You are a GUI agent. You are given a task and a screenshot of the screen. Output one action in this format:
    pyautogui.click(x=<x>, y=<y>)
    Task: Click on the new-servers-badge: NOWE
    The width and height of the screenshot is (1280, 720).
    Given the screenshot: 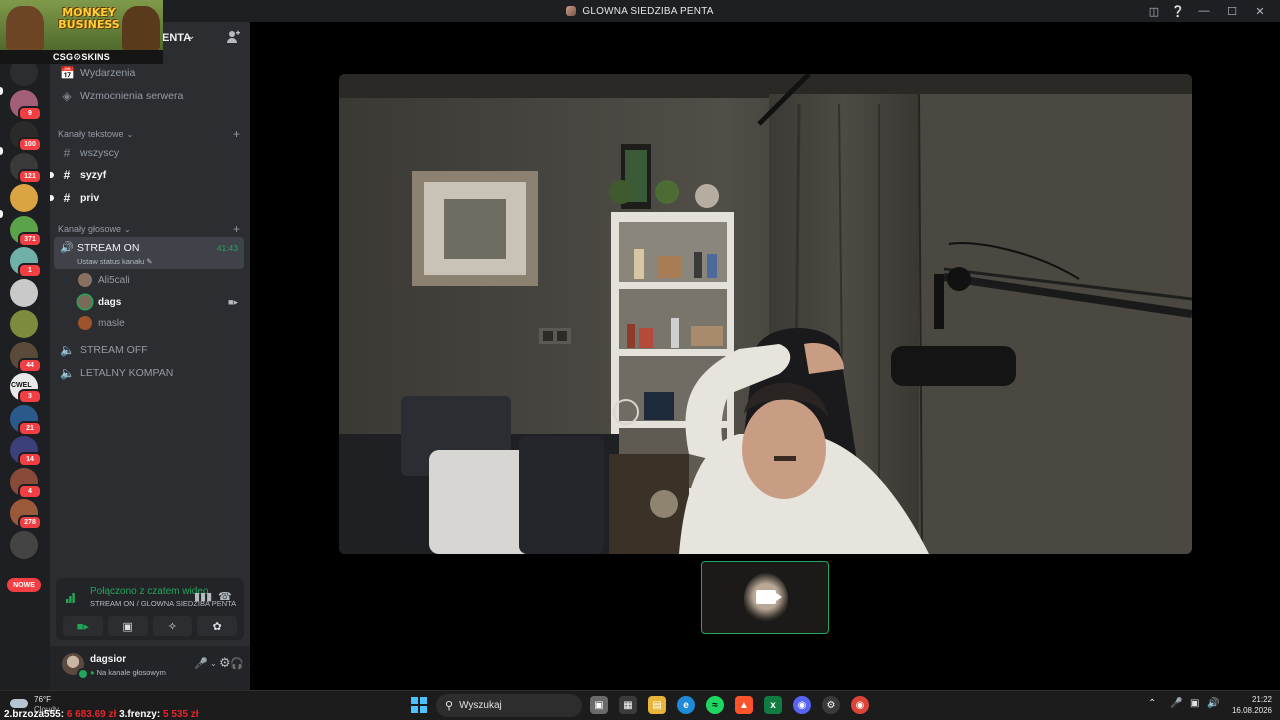 What is the action you would take?
    pyautogui.click(x=24, y=585)
    